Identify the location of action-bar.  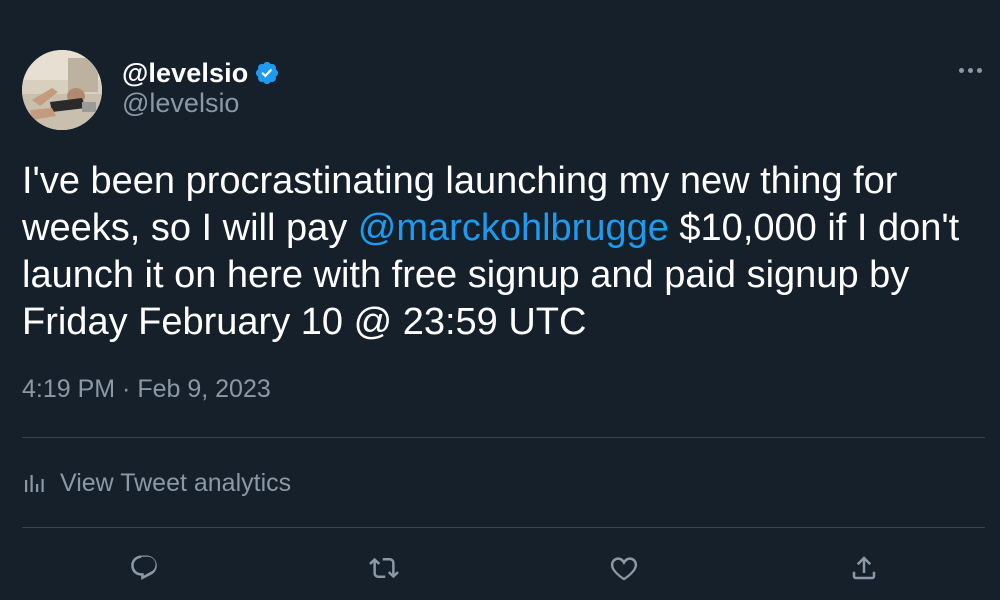
(500, 568).